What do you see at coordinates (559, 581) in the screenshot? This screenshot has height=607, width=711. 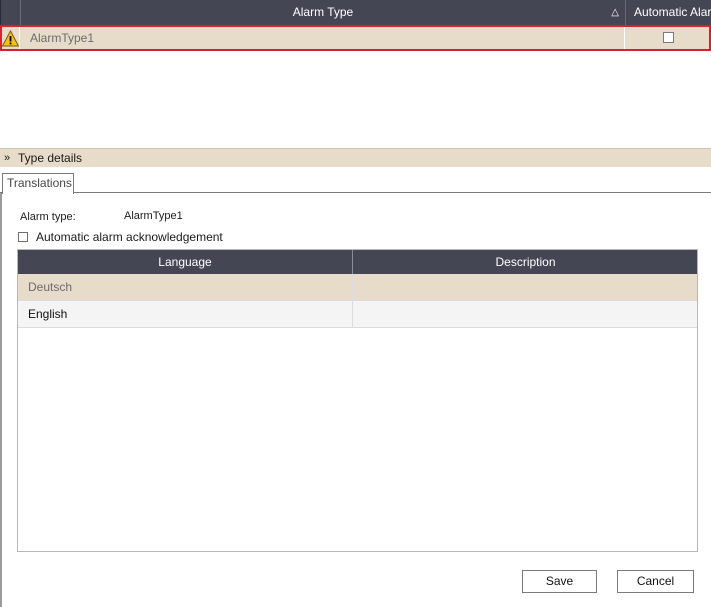 I see `save-button: Save` at bounding box center [559, 581].